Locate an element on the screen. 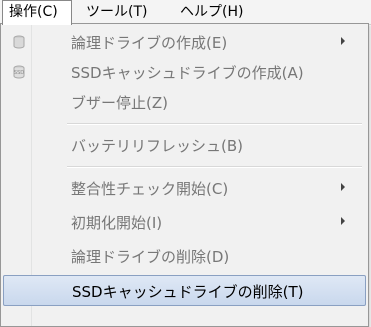  menu-item-label: ブザー停止(Z) is located at coordinates (119, 103).